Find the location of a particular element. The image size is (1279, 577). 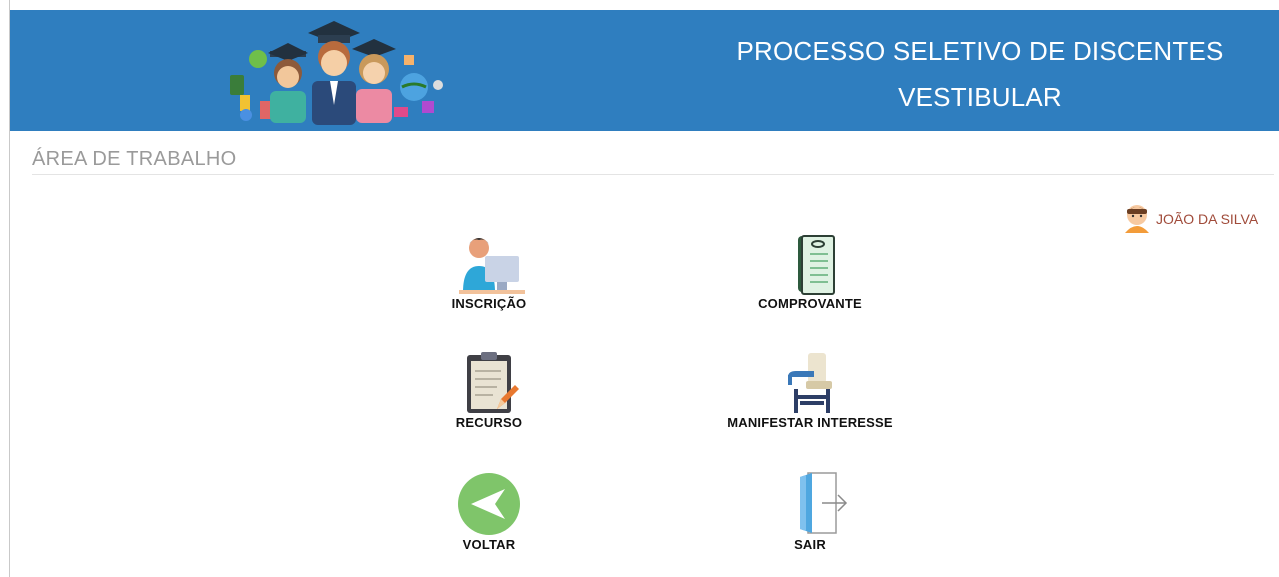

user-menu: JOÃO DA SILVA is located at coordinates (1190, 219).